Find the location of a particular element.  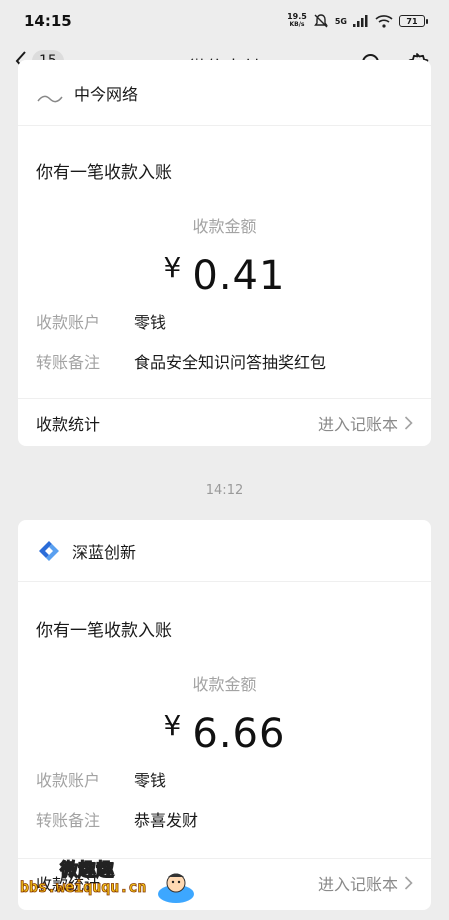

note-value: 恭喜发财 is located at coordinates (166, 820).